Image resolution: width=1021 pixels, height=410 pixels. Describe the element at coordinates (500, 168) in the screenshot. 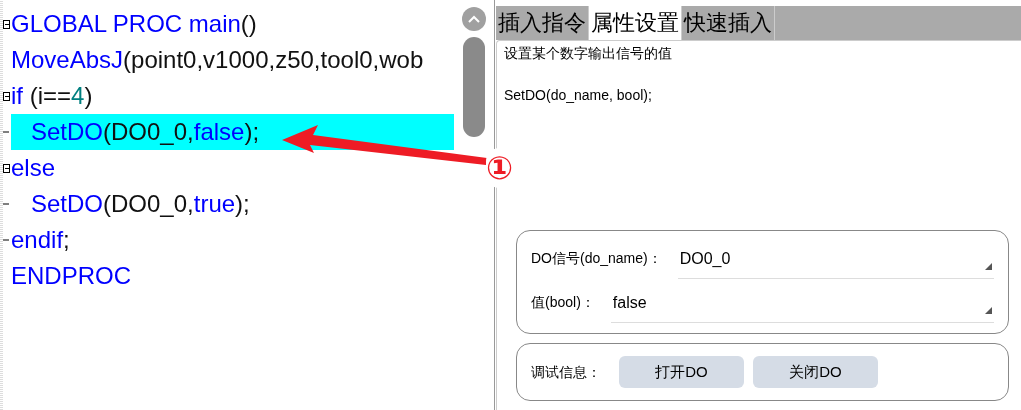

I see `callout-number: ①` at that location.